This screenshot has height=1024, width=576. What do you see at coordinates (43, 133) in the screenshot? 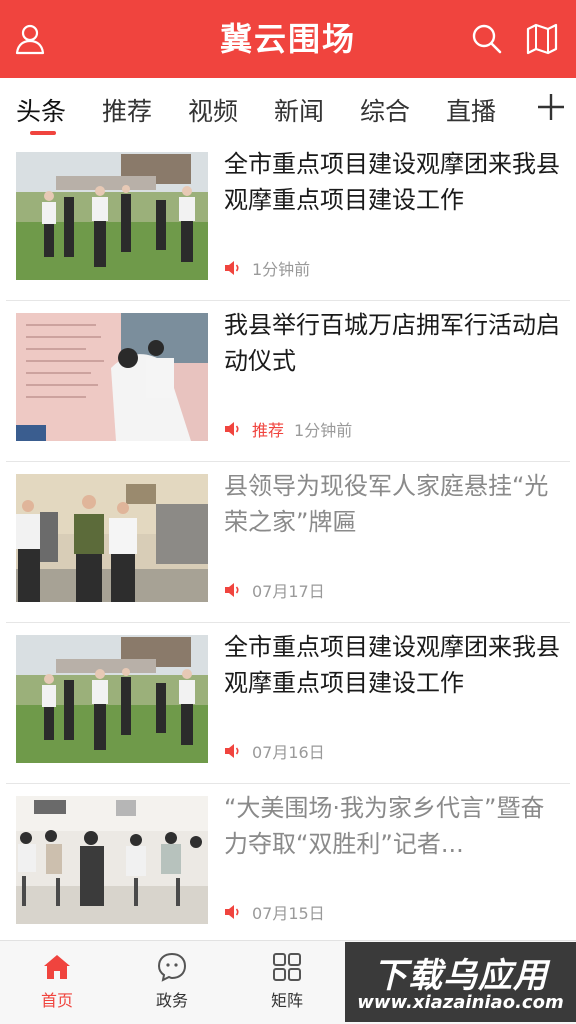
I see `active-tab-indicator` at bounding box center [43, 133].